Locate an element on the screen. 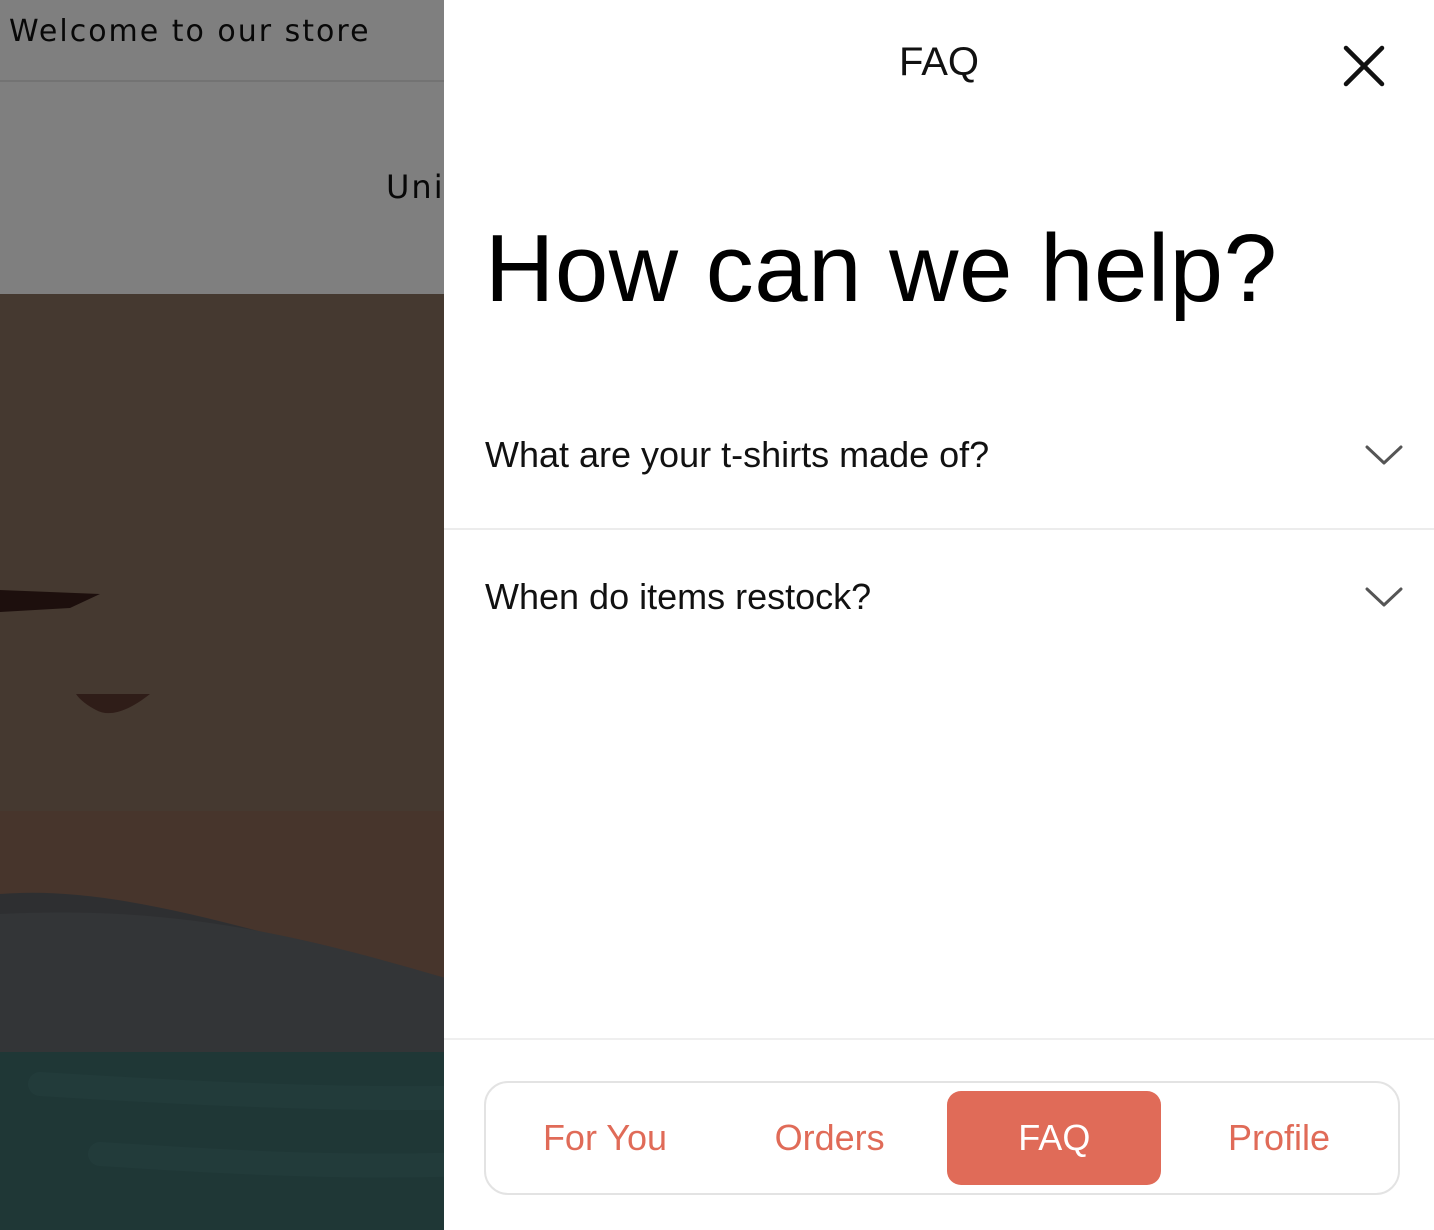  faq-item-materials: What are your t-shirts made of? is located at coordinates (939, 459).